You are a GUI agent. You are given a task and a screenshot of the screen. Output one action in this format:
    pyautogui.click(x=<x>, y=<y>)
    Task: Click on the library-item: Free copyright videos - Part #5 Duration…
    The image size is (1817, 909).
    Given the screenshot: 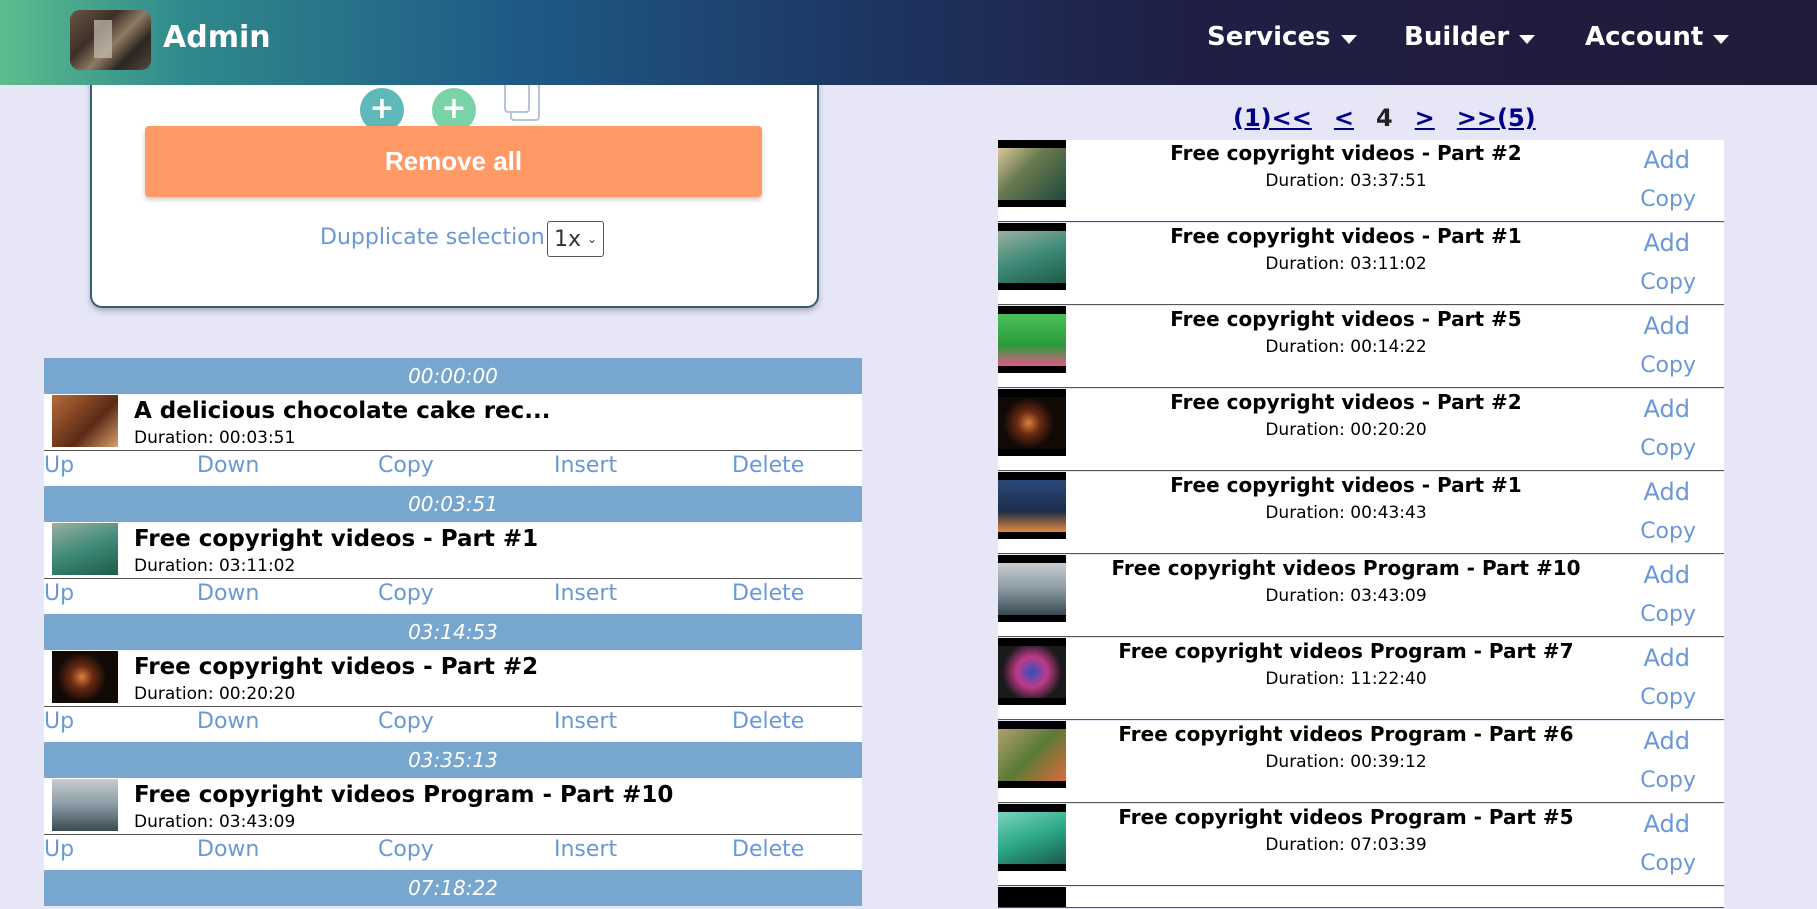 What is the action you would take?
    pyautogui.click(x=1361, y=347)
    